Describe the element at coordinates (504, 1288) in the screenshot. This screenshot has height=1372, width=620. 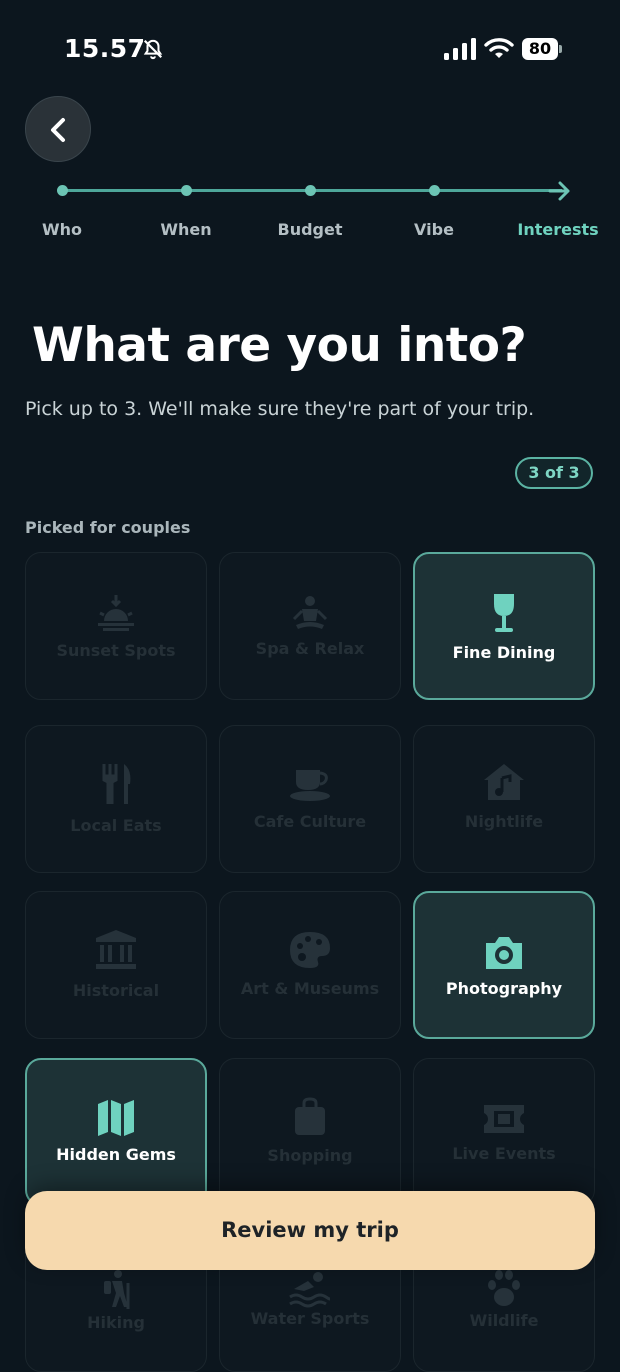
I see `paw-icon` at that location.